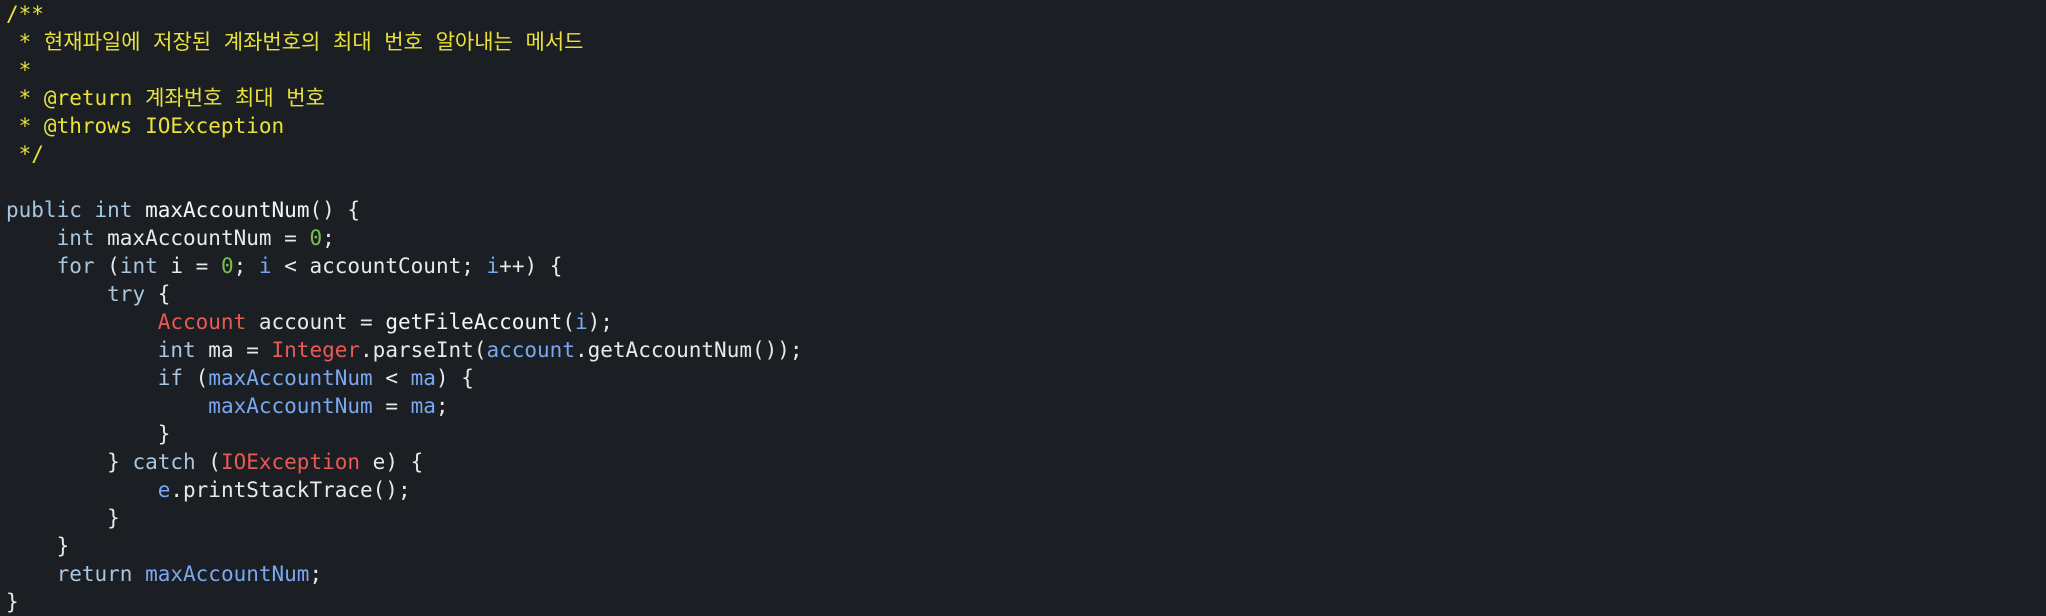  What do you see at coordinates (126, 294) in the screenshot?
I see `code-token: try` at bounding box center [126, 294].